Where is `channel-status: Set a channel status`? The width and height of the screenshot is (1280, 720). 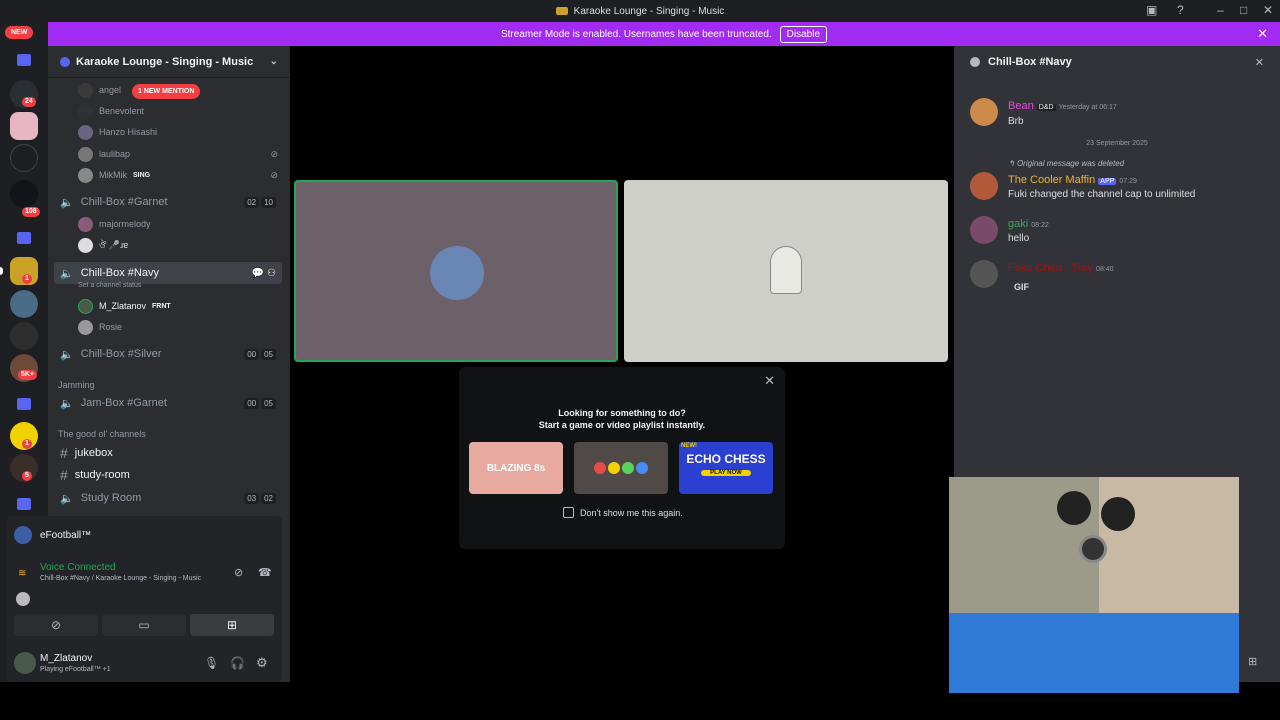 channel-status: Set a channel status is located at coordinates (109, 285).